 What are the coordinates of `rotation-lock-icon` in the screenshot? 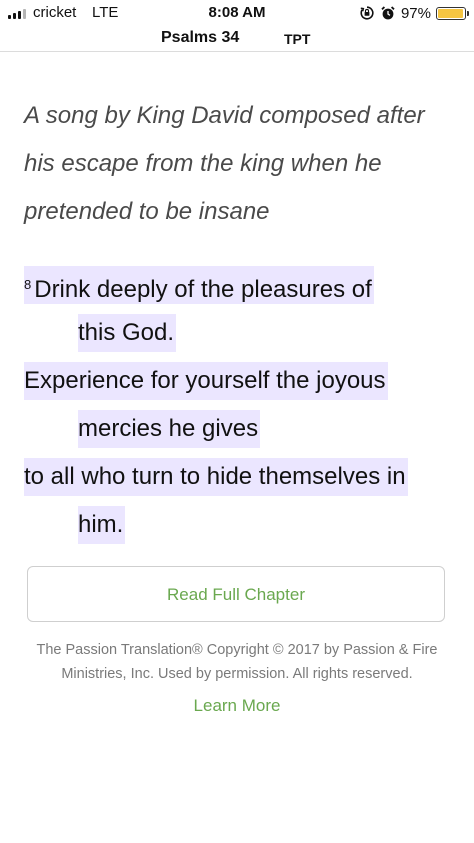 It's located at (367, 13).